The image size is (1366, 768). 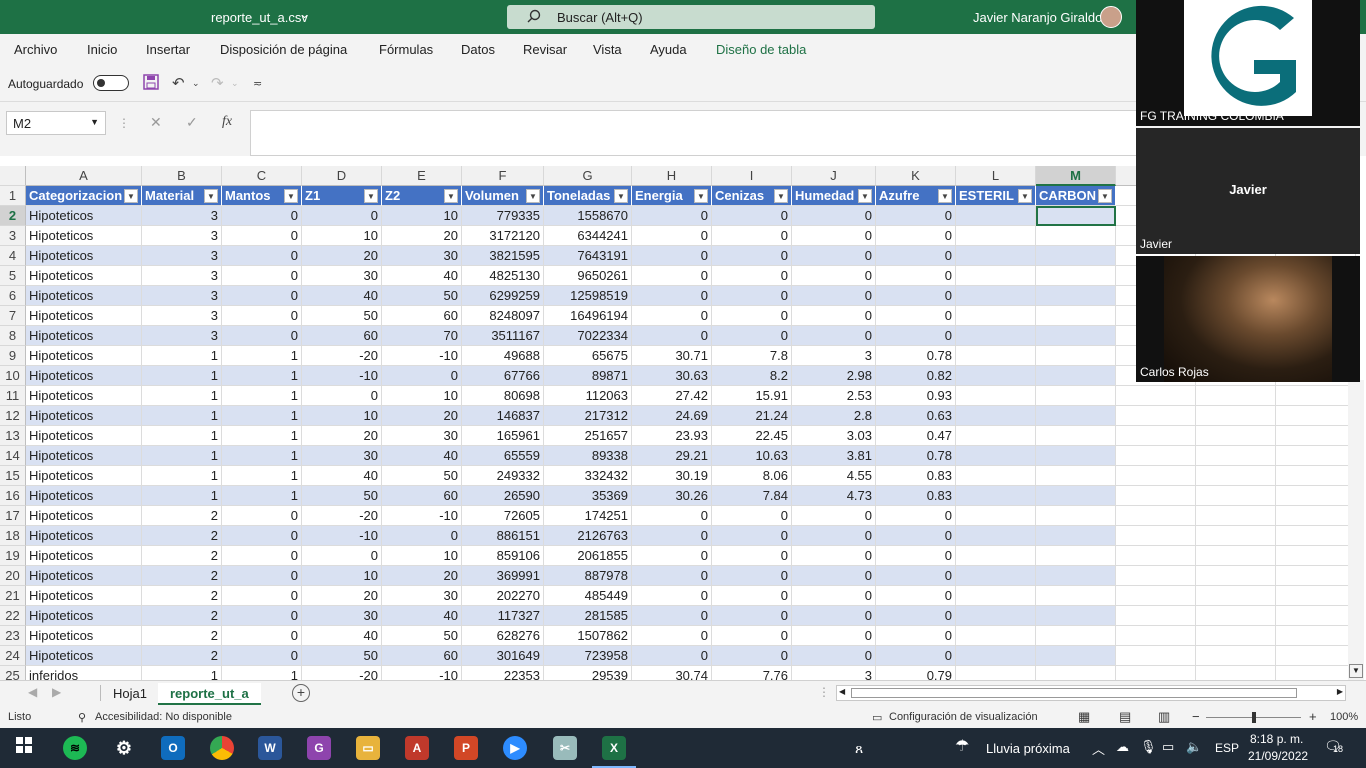 I want to click on table-cell: 779335, so click(x=503, y=216).